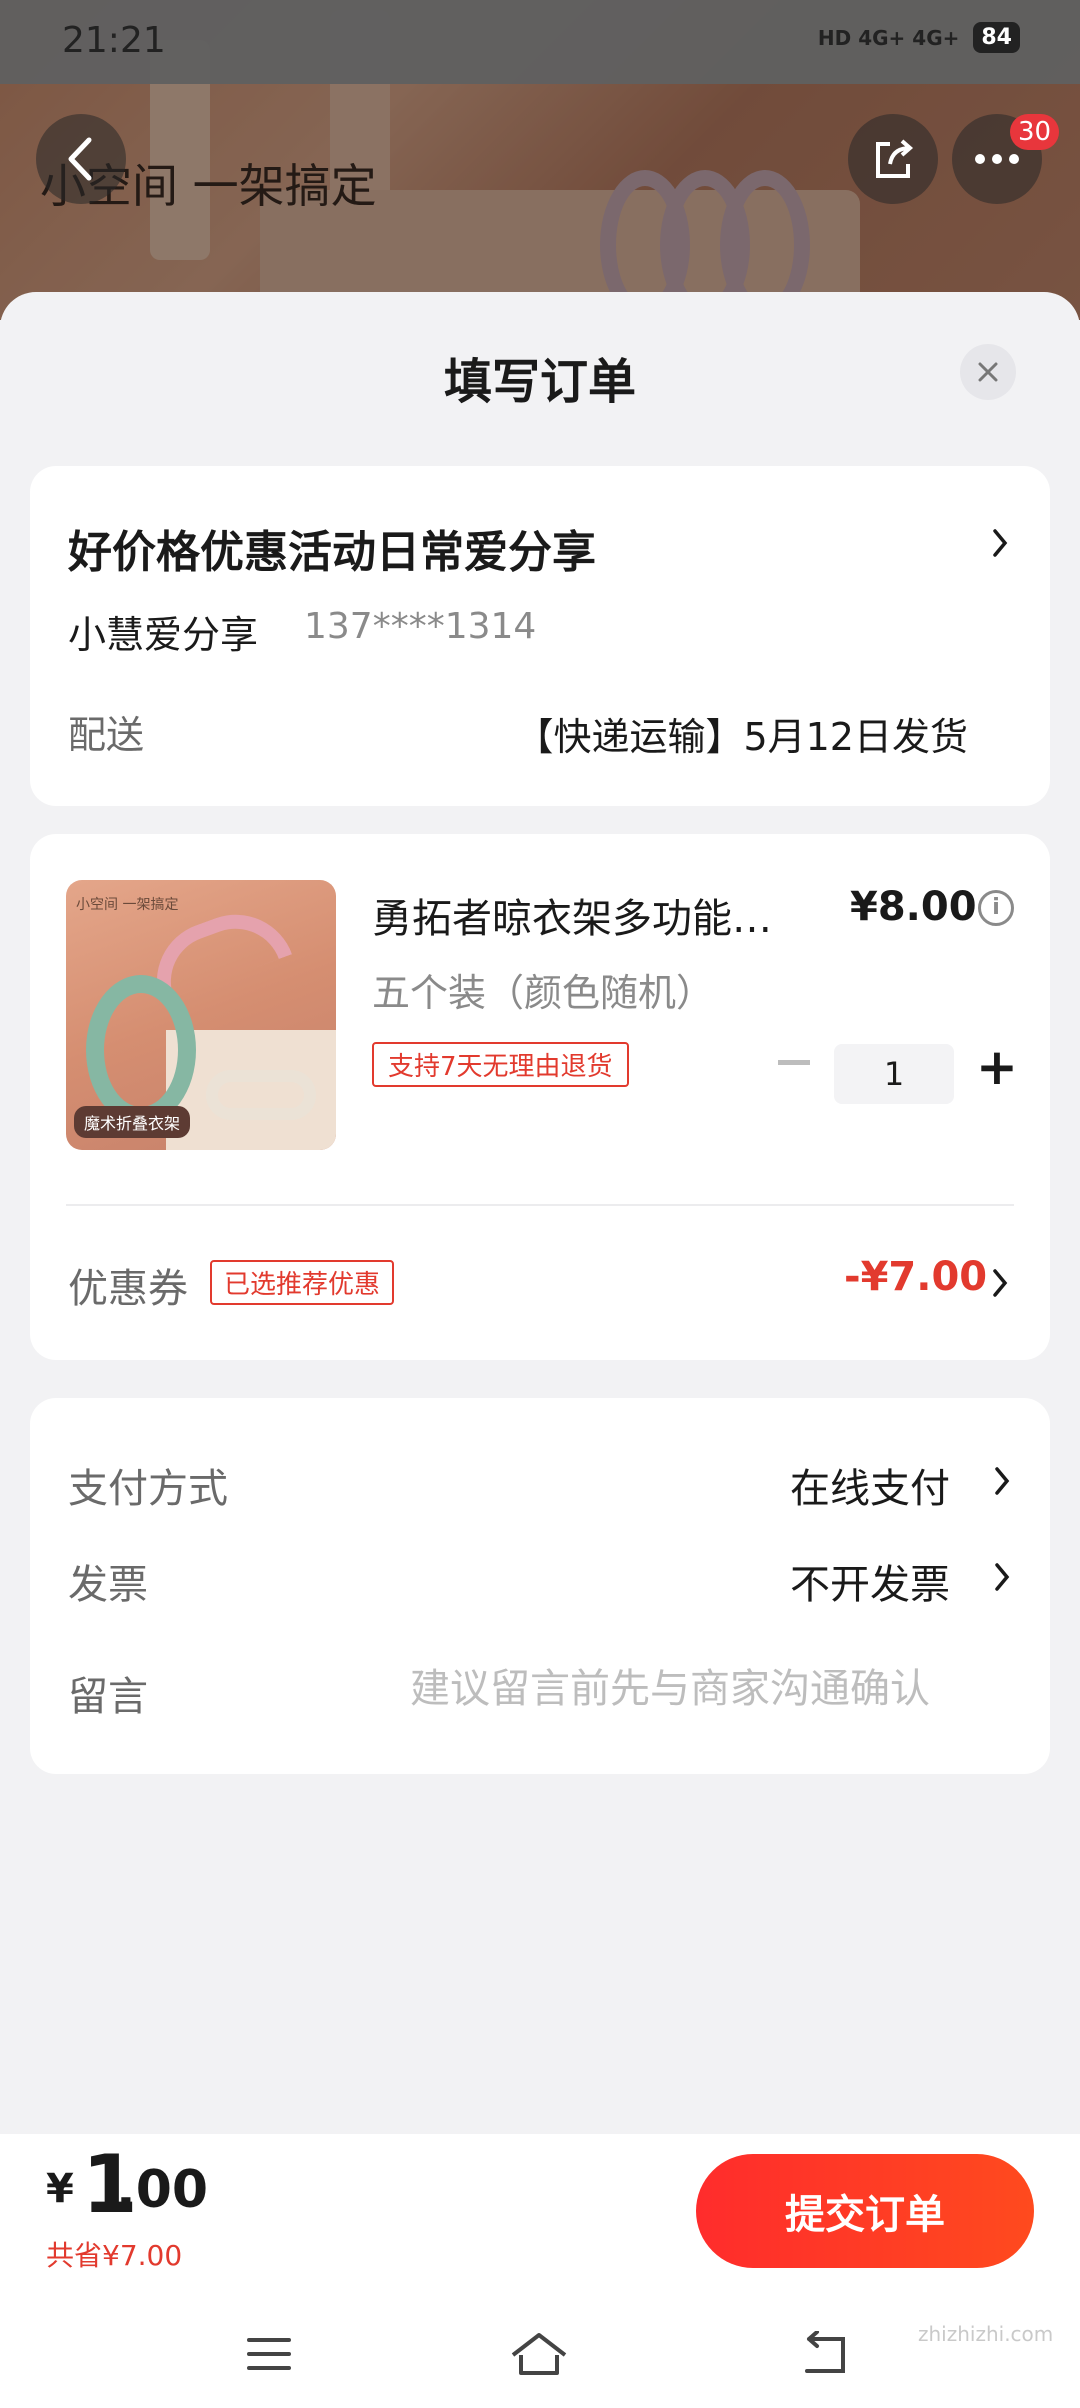 Image resolution: width=1080 pixels, height=2408 pixels. I want to click on return-policy-badge: 支持7天无理由退货, so click(500, 1064).